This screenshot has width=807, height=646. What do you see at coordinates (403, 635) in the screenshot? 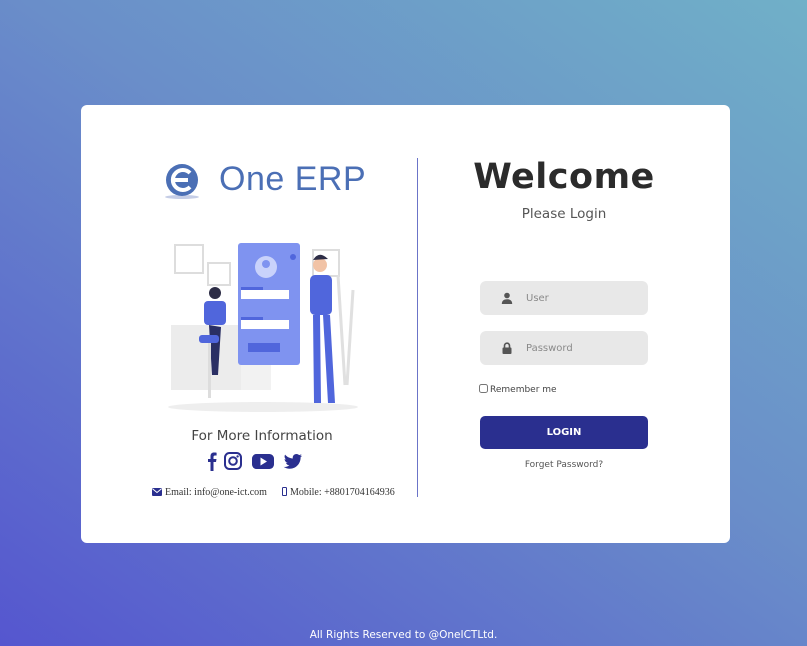
I see `footer-text: All Rights Reserved to @OneICTLtd.` at bounding box center [403, 635].